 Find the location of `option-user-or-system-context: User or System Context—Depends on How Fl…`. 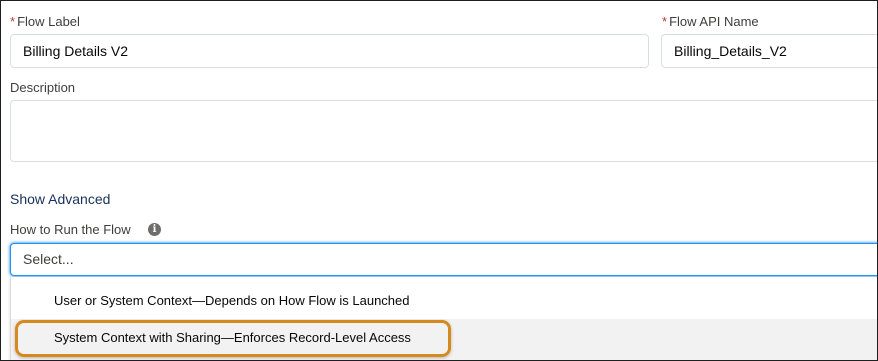

option-user-or-system-context: User or System Context—Depends on How Fl… is located at coordinates (444, 297).